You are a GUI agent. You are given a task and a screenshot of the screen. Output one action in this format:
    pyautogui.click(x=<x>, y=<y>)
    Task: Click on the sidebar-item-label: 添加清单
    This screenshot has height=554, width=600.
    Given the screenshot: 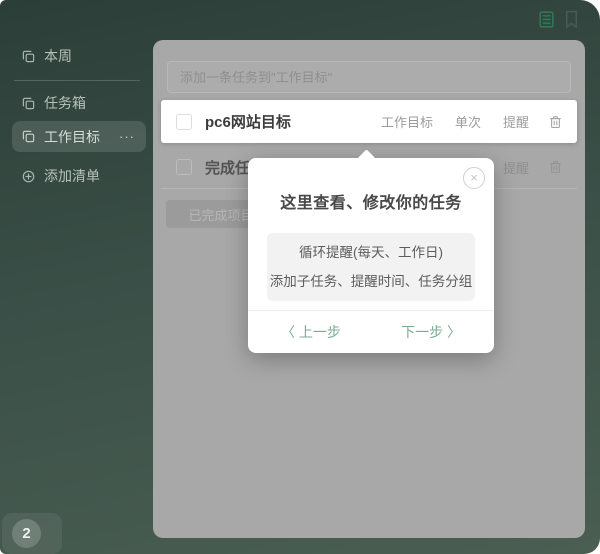 What is the action you would take?
    pyautogui.click(x=72, y=176)
    